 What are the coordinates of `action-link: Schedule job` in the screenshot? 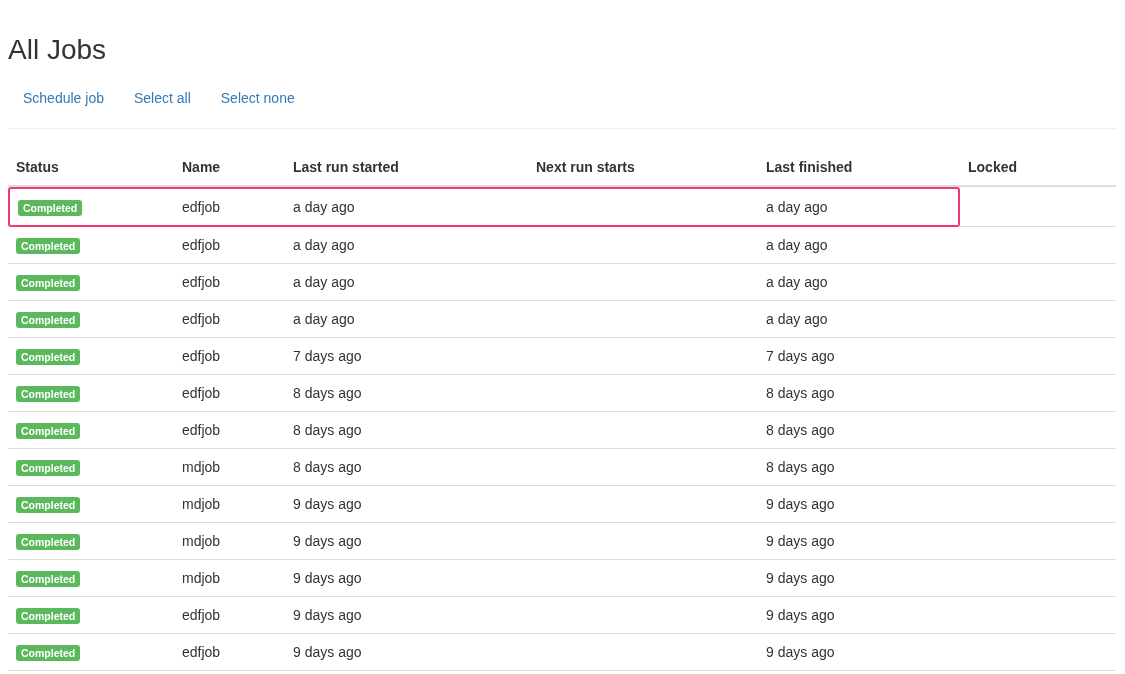 It's located at (63, 98).